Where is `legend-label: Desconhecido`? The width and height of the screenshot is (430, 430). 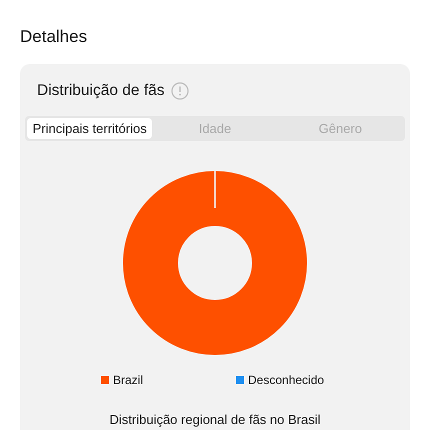 legend-label: Desconhecido is located at coordinates (286, 380).